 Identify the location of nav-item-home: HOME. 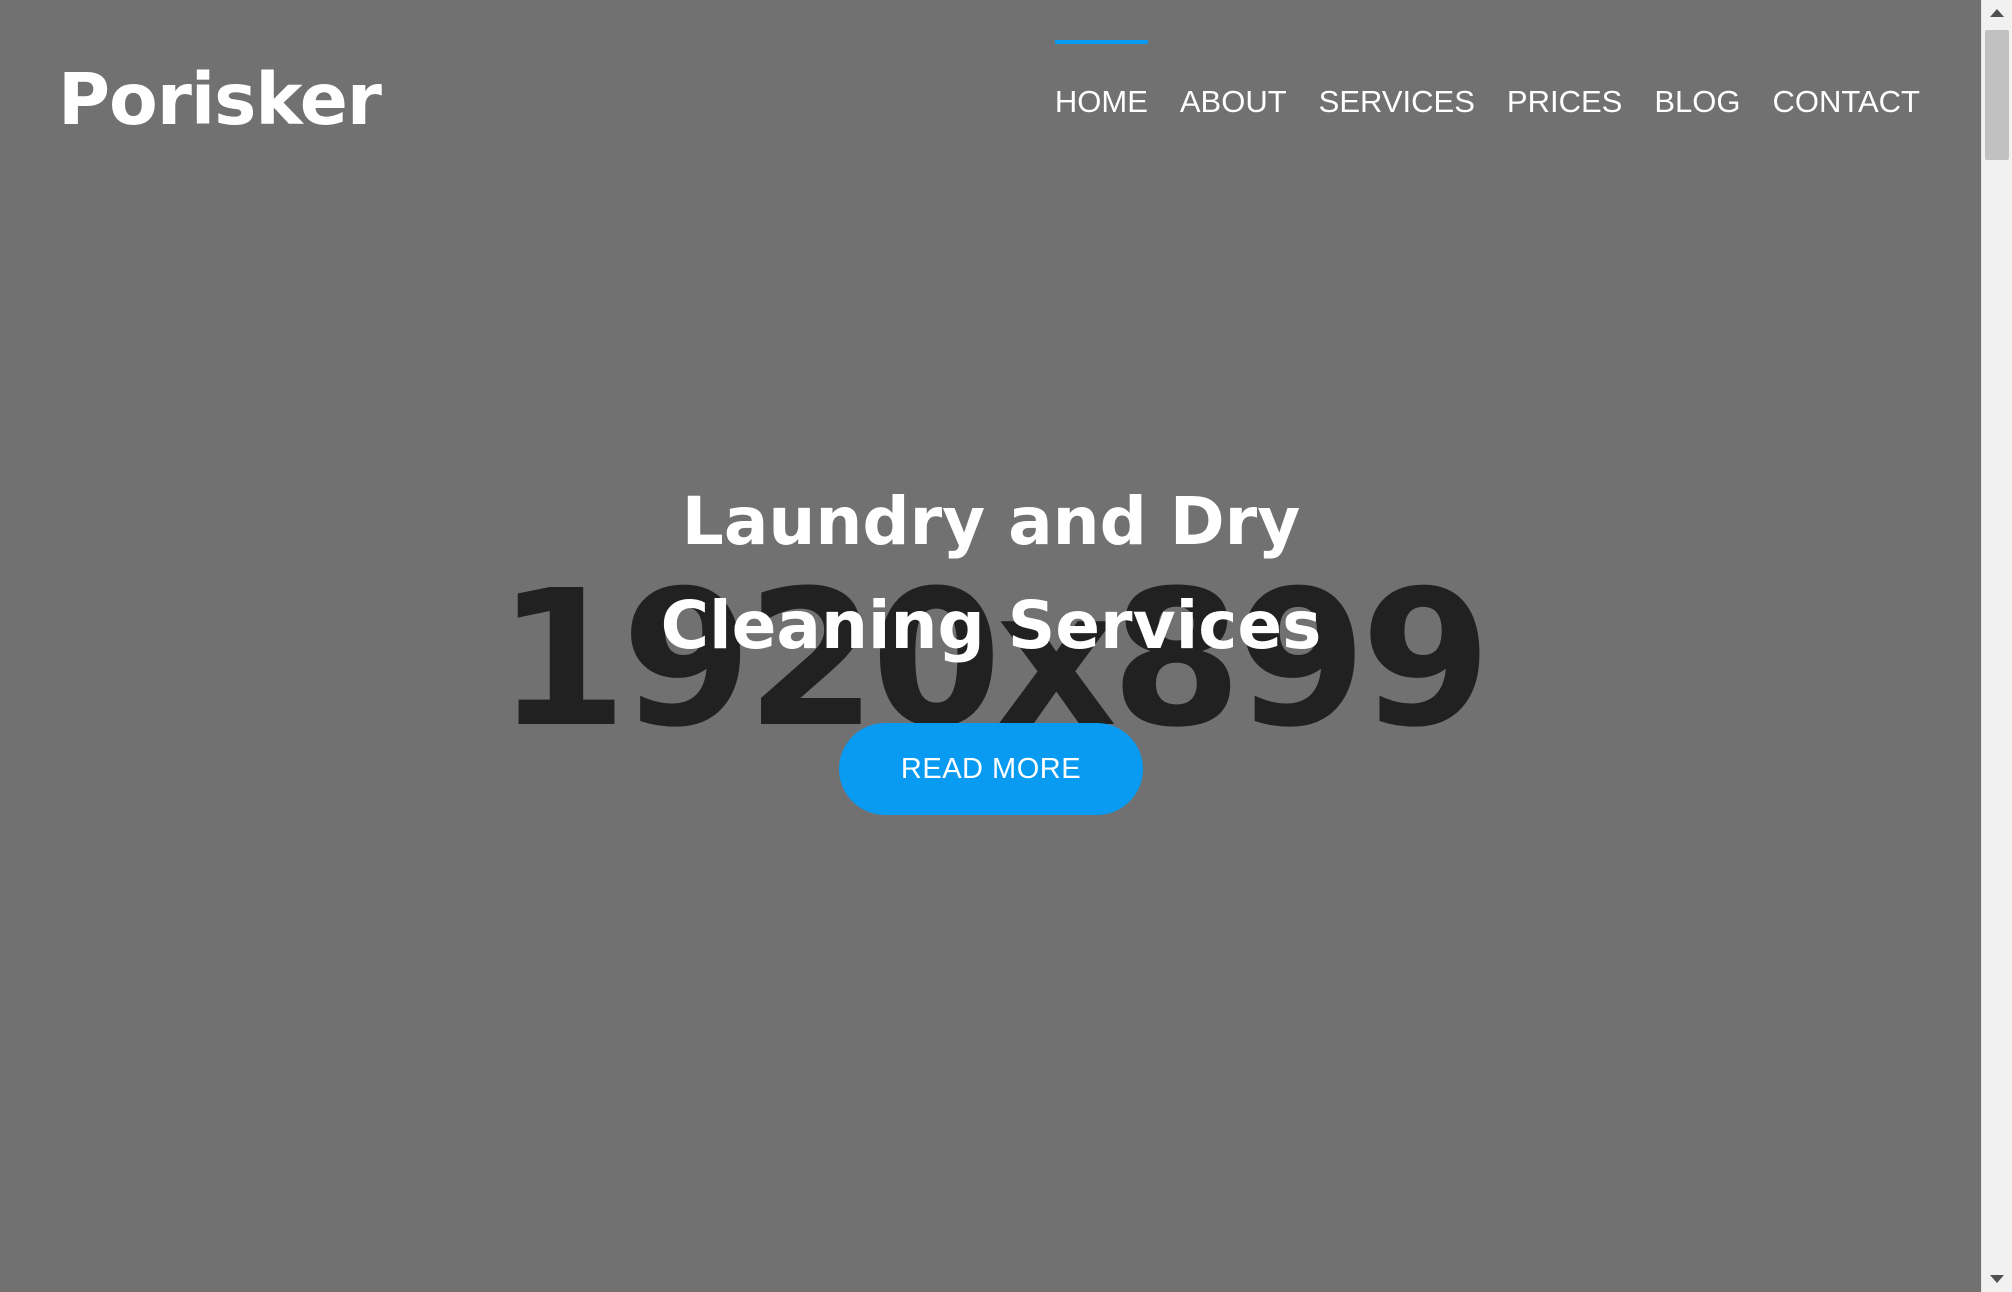
(1101, 80).